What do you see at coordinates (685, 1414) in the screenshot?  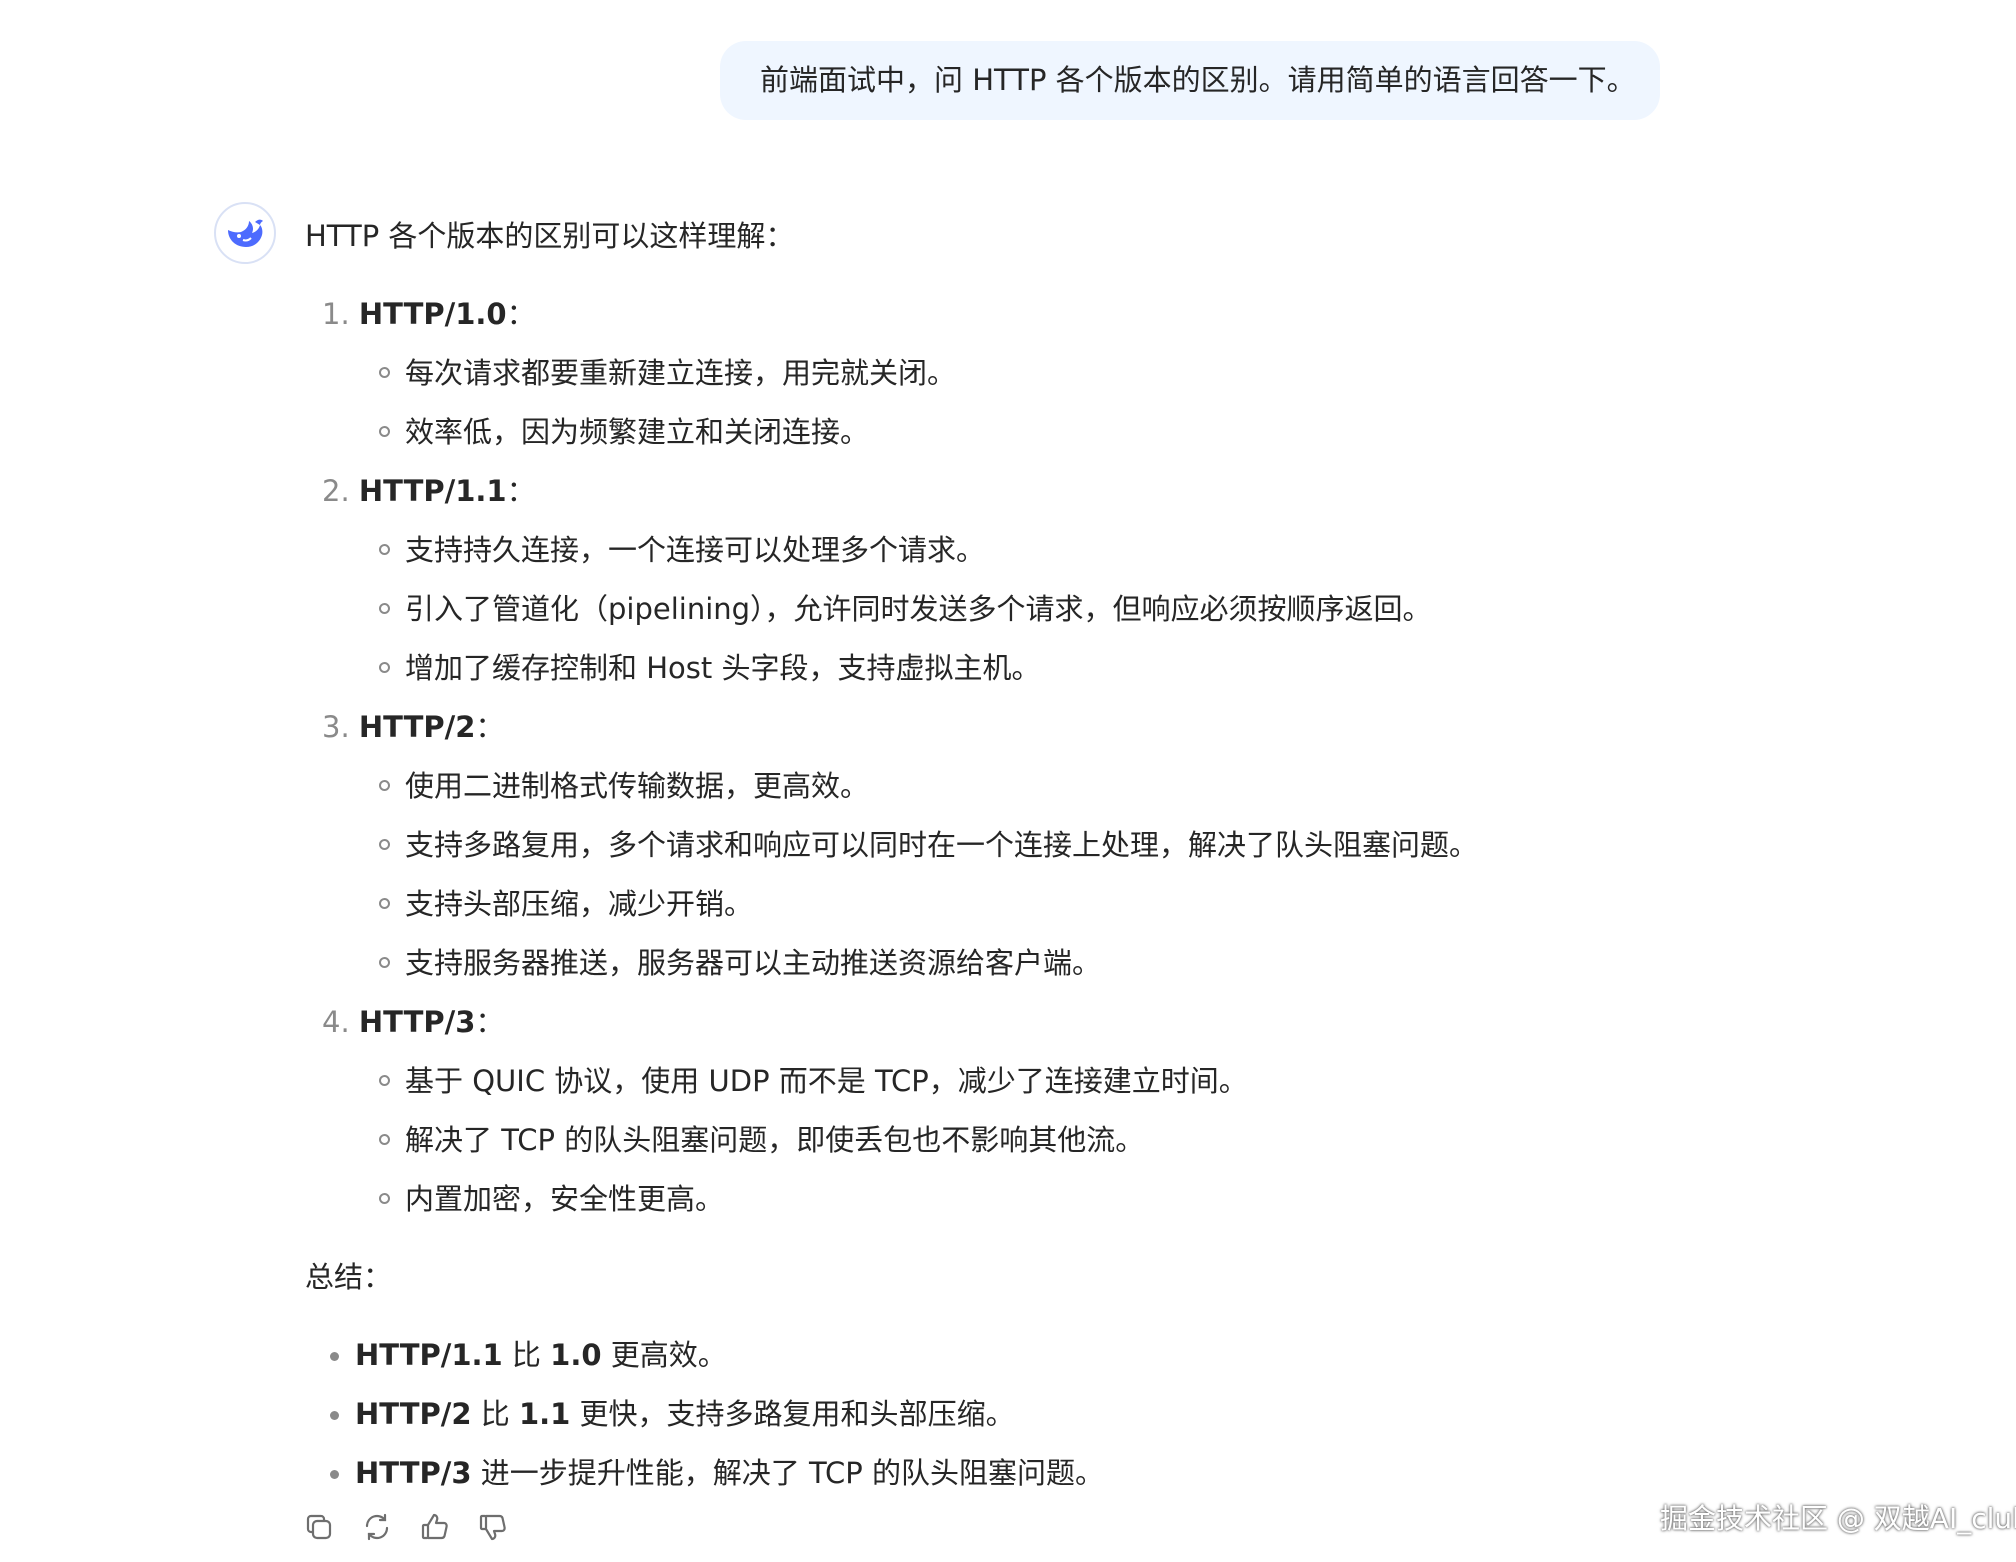 I see `summary-item: HTTP/2 比 1.1 更快，支持多路复用和头部压缩。` at bounding box center [685, 1414].